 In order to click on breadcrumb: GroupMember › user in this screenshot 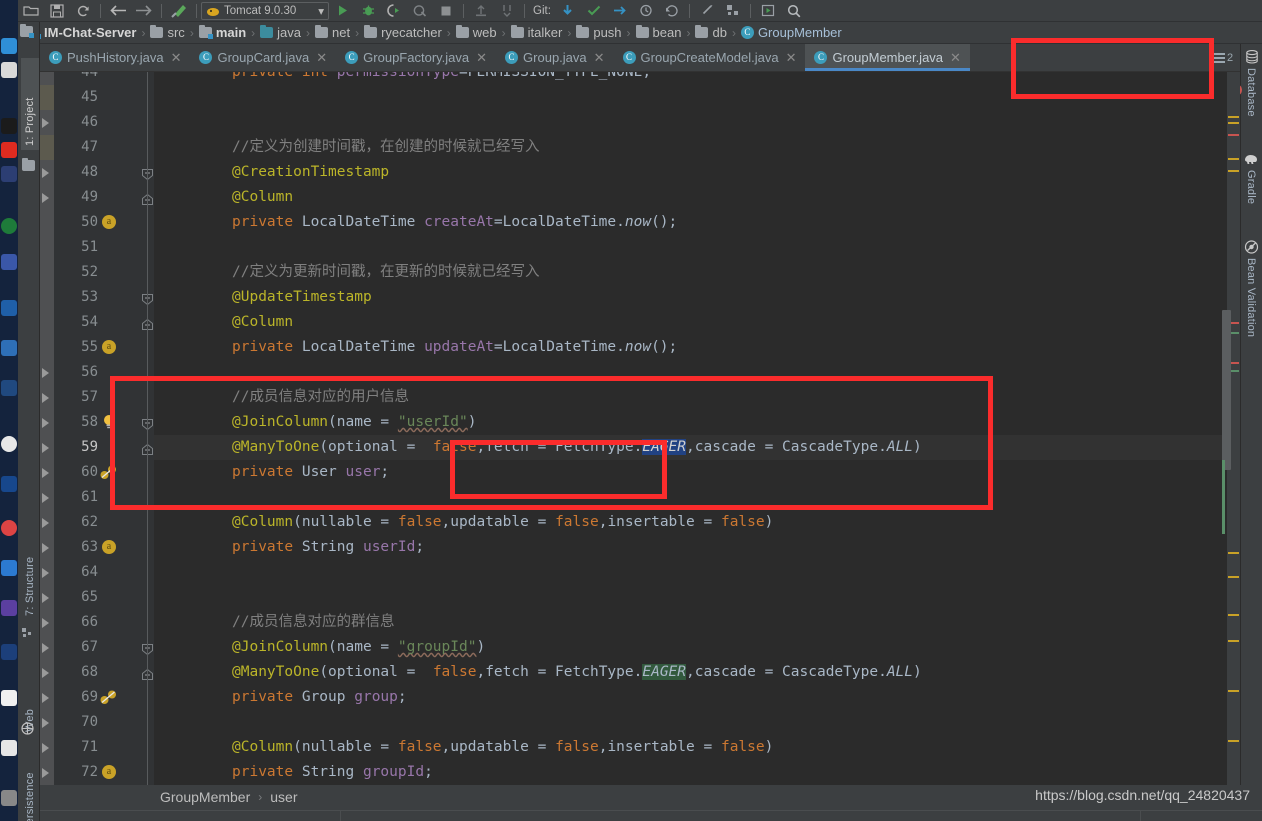, I will do `click(229, 797)`.